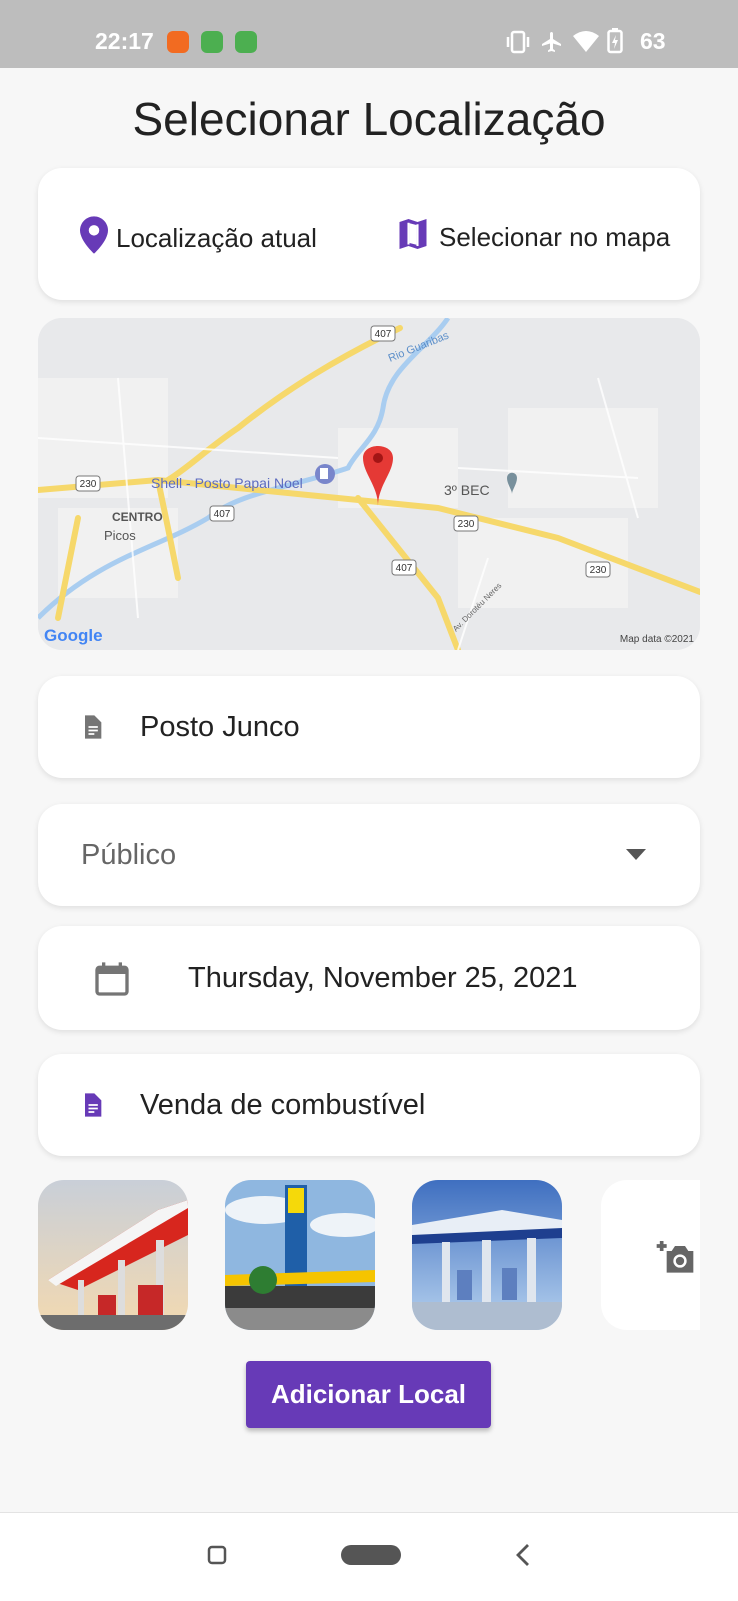  What do you see at coordinates (212, 42) in the screenshot?
I see `app-notification-icon` at bounding box center [212, 42].